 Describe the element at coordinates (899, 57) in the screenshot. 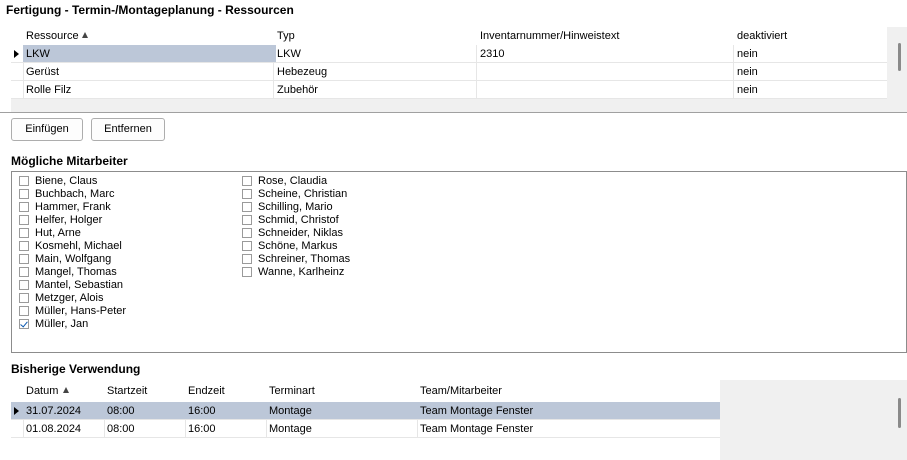

I see `resource-grid-scrollbar` at that location.